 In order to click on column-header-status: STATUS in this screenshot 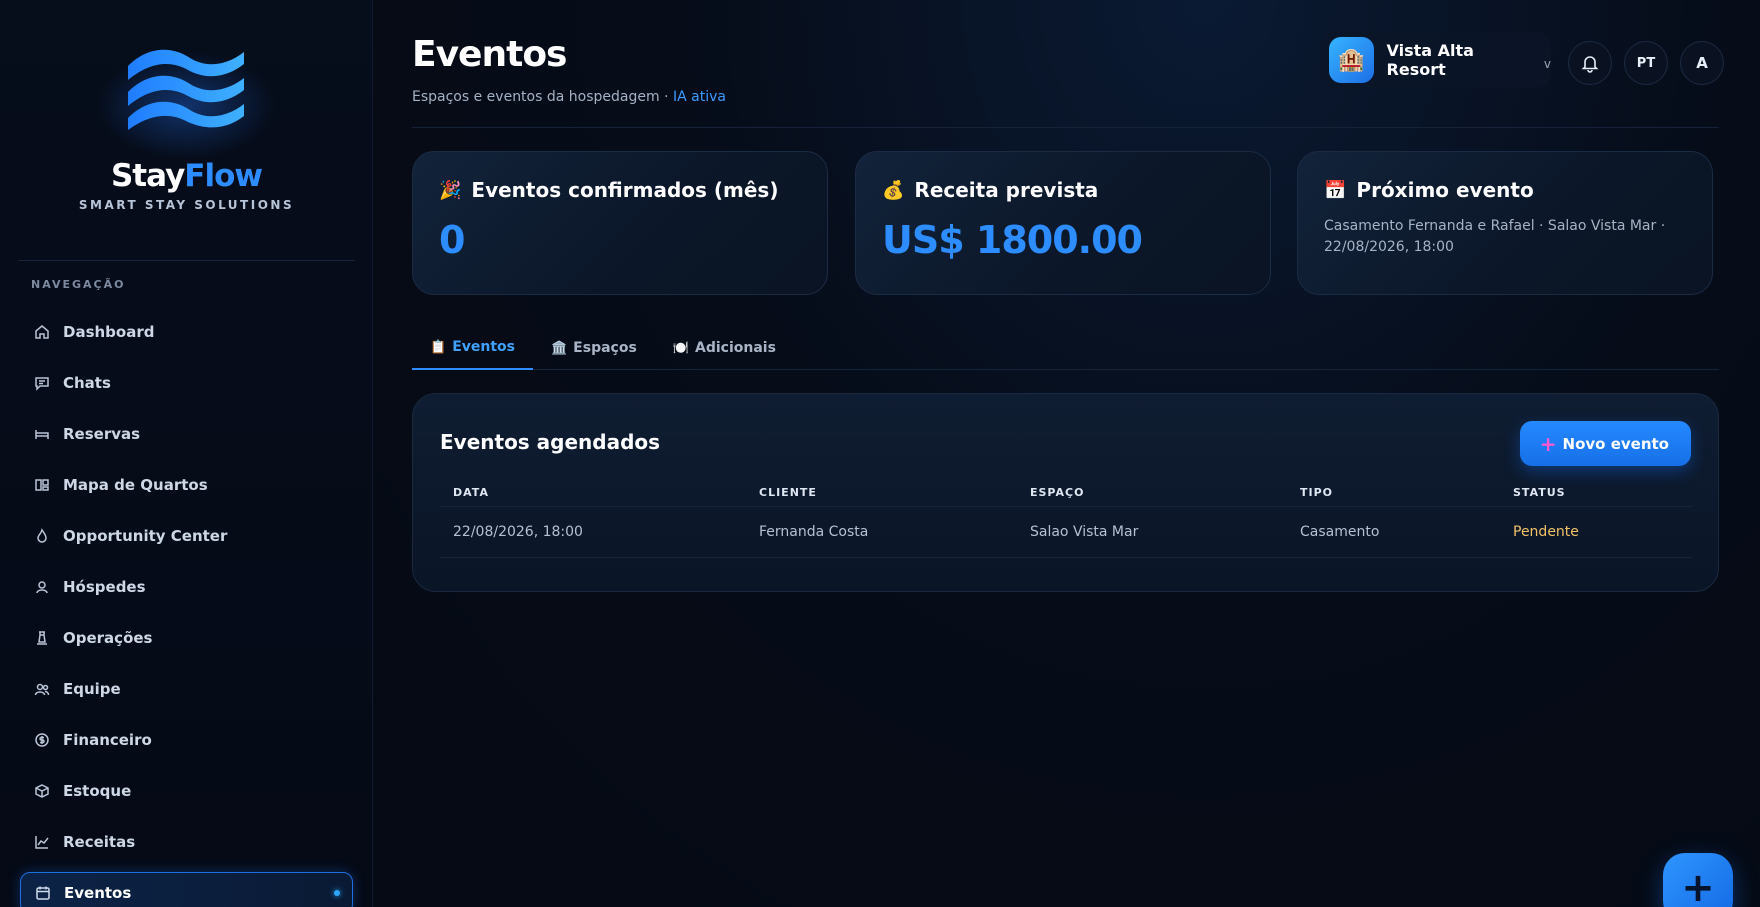, I will do `click(1539, 492)`.